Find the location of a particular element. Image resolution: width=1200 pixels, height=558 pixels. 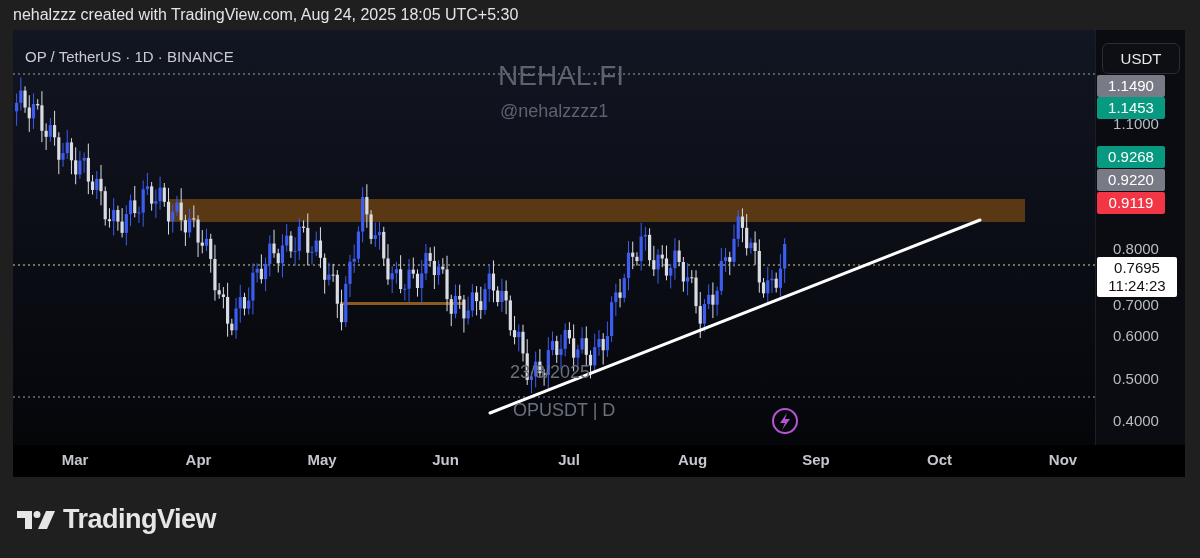

time-tick: Mar is located at coordinates (75, 459).